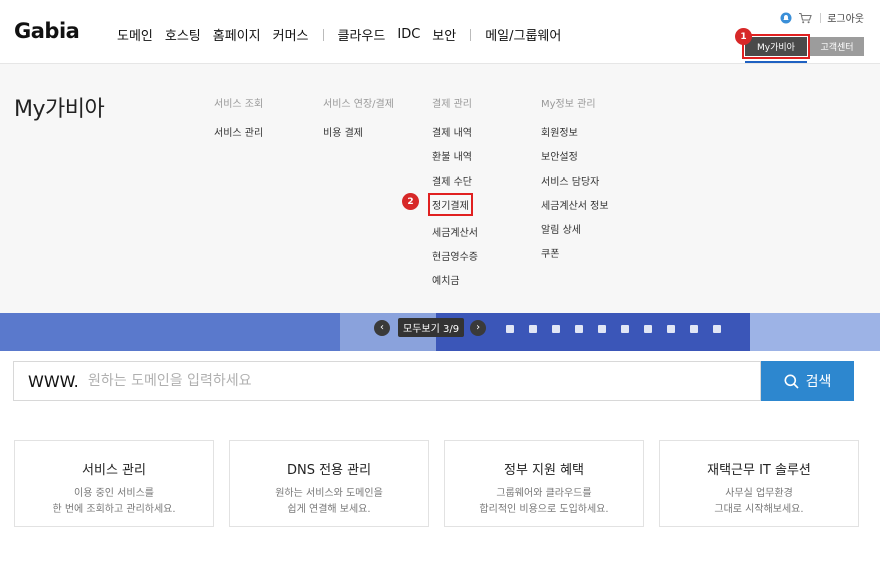  What do you see at coordinates (776, 62) in the screenshot?
I see `active-tab-indicator` at bounding box center [776, 62].